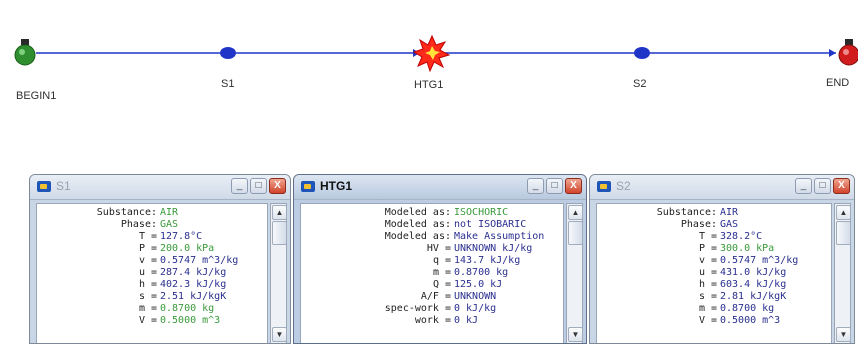  I want to click on property-value: 0.5000 m^3, so click(190, 320).